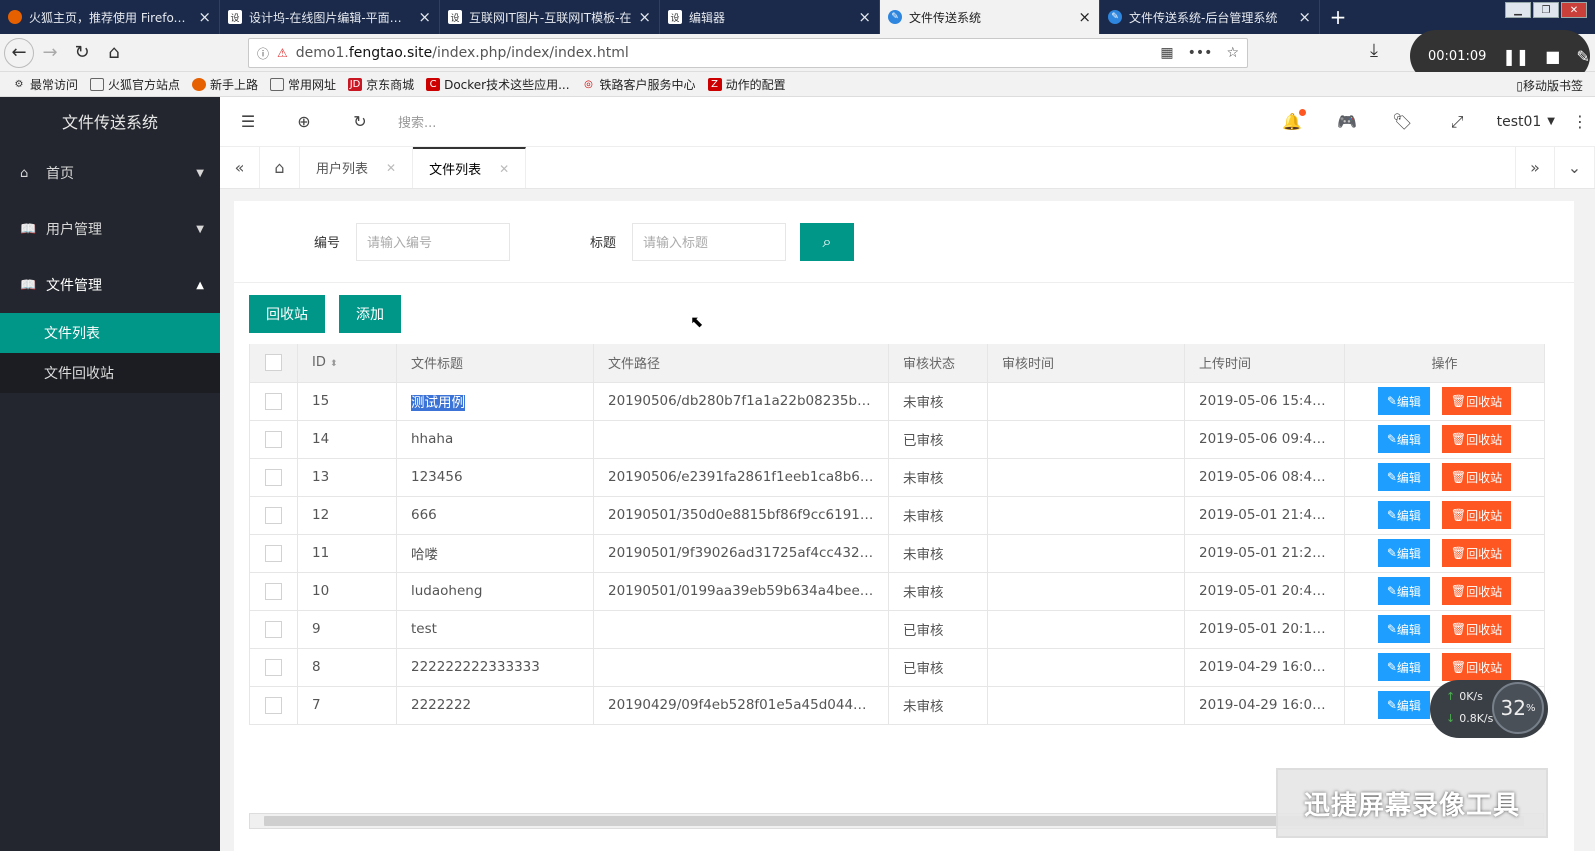 The width and height of the screenshot is (1595, 851). Describe the element at coordinates (1549, 85) in the screenshot. I see `mobile-bookmarks: ▯移动版书签` at that location.